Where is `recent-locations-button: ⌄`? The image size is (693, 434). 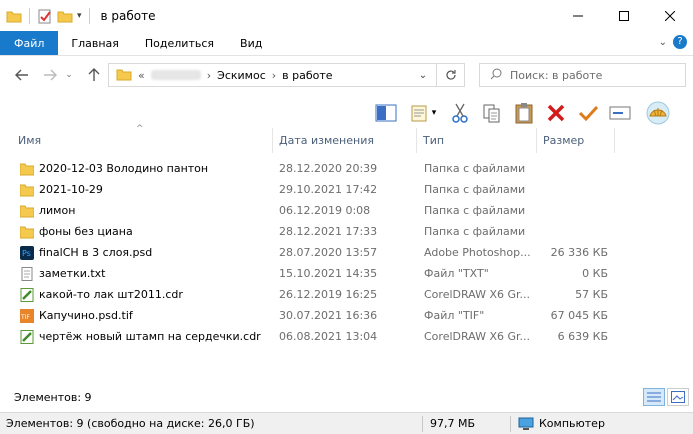
recent-locations-button: ⌄ is located at coordinates (69, 75).